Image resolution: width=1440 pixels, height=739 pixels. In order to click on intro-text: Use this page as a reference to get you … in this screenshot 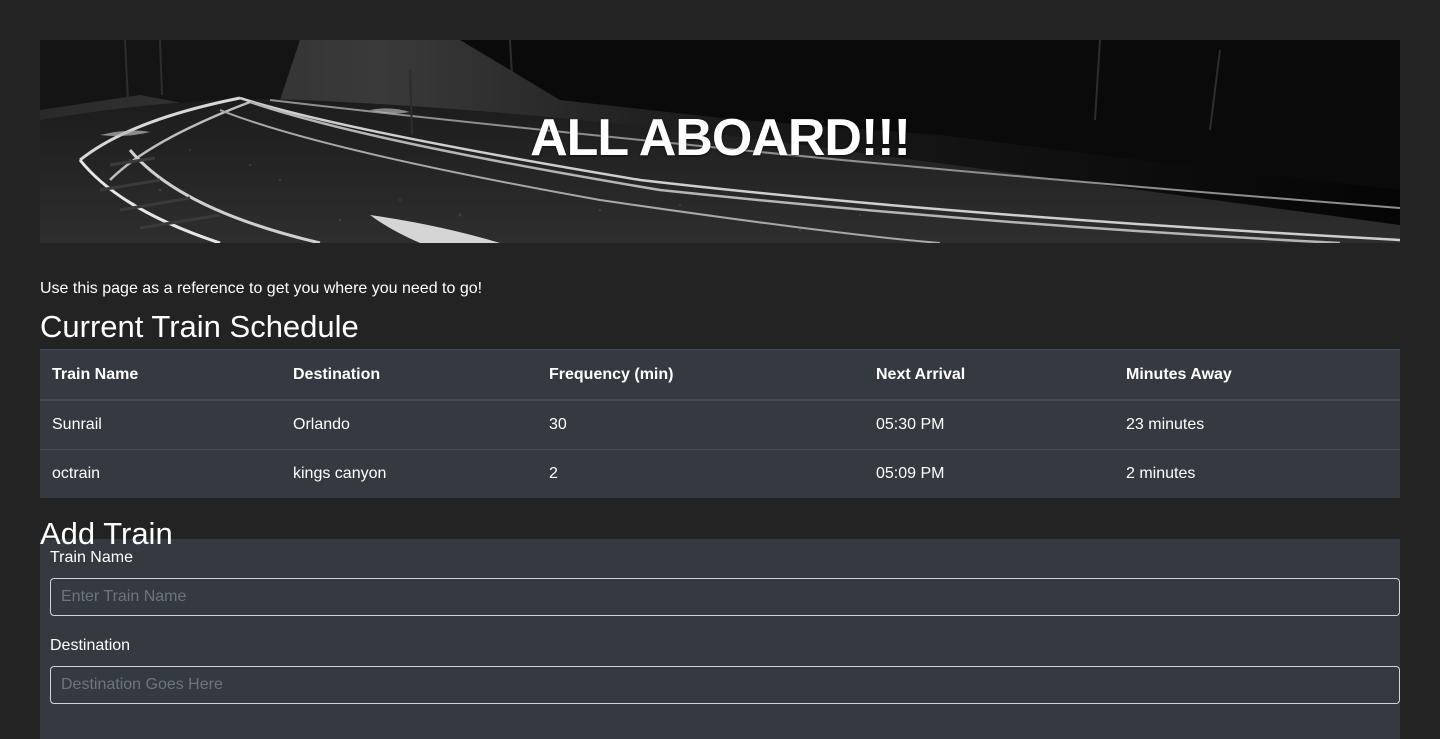, I will do `click(261, 288)`.